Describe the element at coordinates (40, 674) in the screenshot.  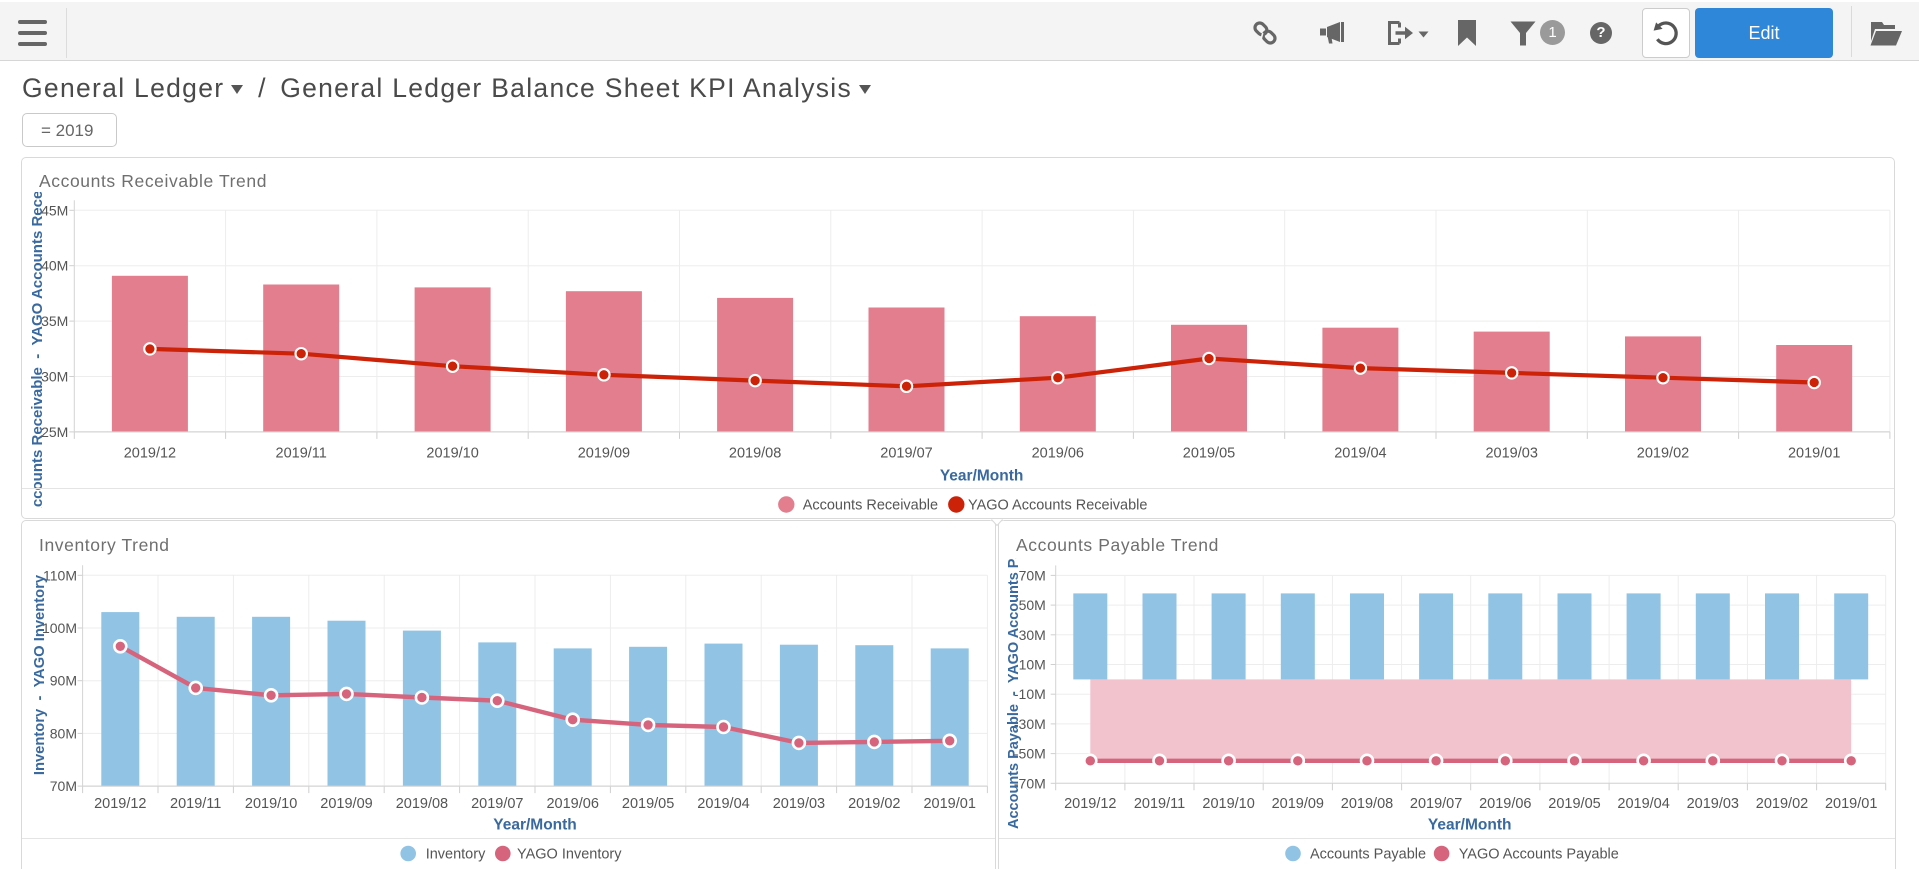
I see `svg-text: Inventory - YAGO Inventory` at that location.